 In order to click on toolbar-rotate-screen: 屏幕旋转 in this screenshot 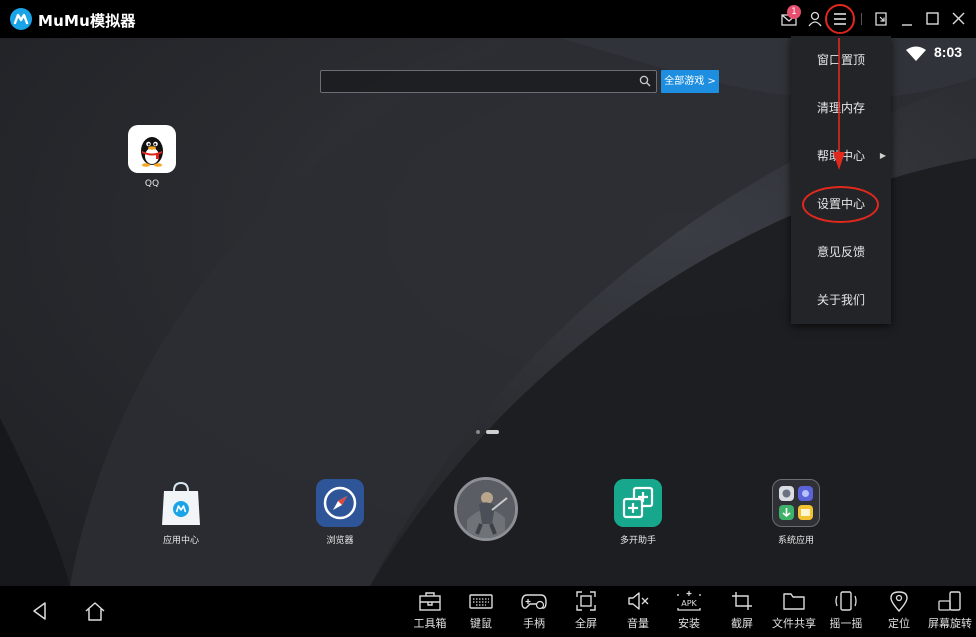, I will do `click(950, 610)`.